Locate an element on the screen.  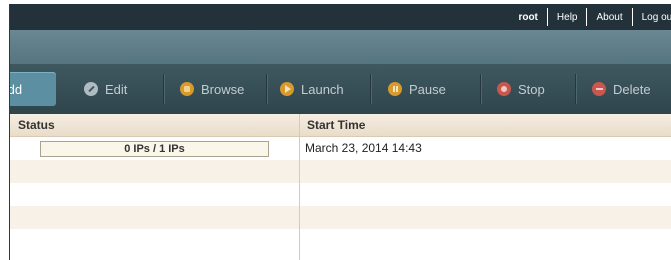
launch-button: Launch is located at coordinates (312, 89).